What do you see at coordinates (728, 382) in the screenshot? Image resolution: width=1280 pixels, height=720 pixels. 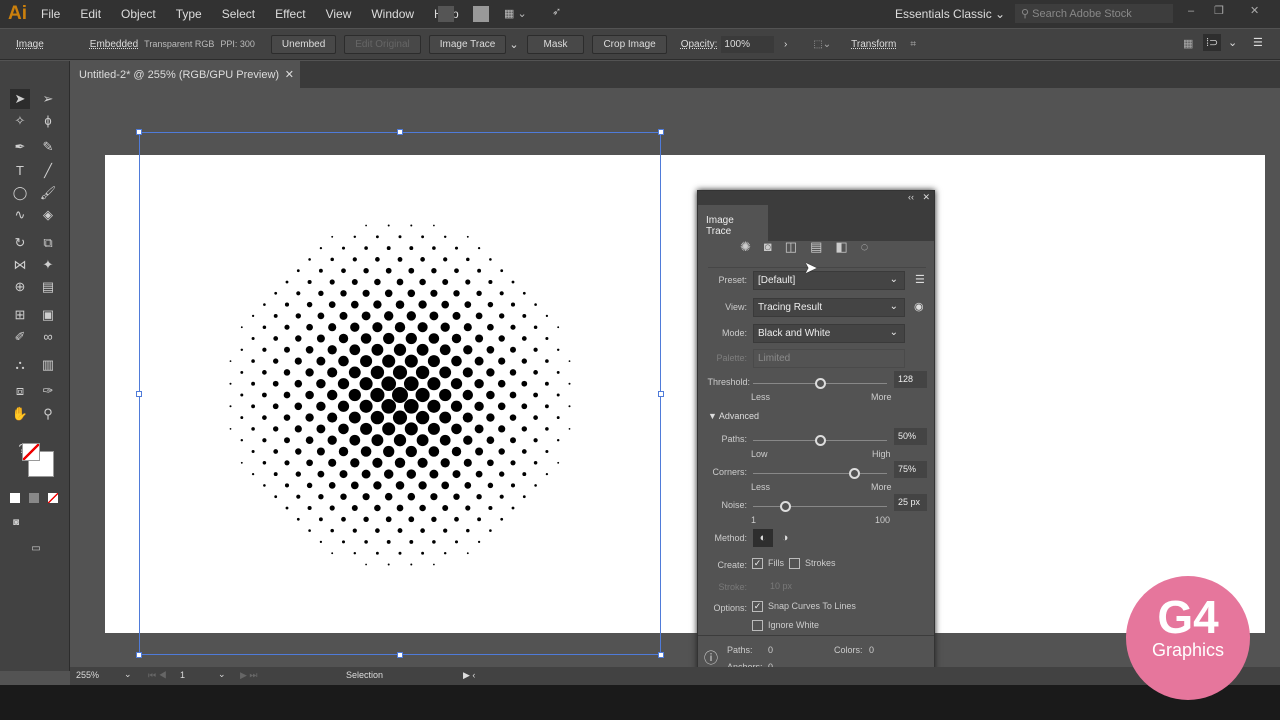 I see `threshold-label: Threshold:` at bounding box center [728, 382].